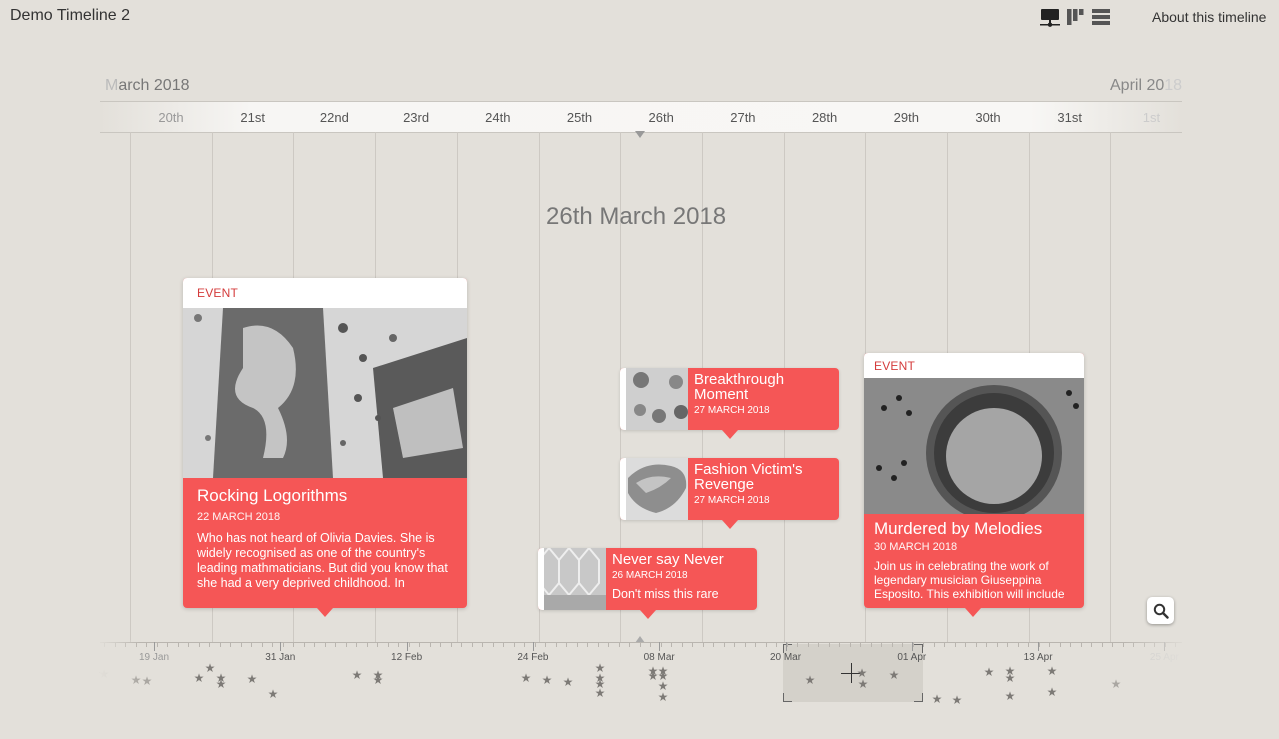 The width and height of the screenshot is (1279, 739). What do you see at coordinates (661, 117) in the screenshot?
I see `day-label: 26th` at bounding box center [661, 117].